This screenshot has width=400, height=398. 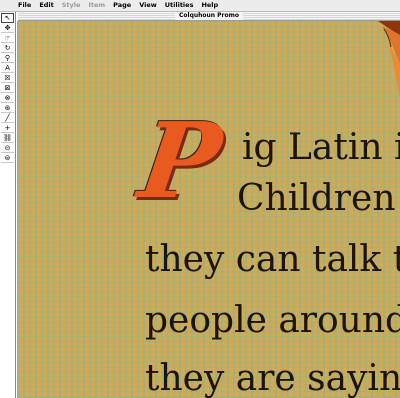 What do you see at coordinates (389, 60) in the screenshot?
I see `corner-illustration` at bounding box center [389, 60].